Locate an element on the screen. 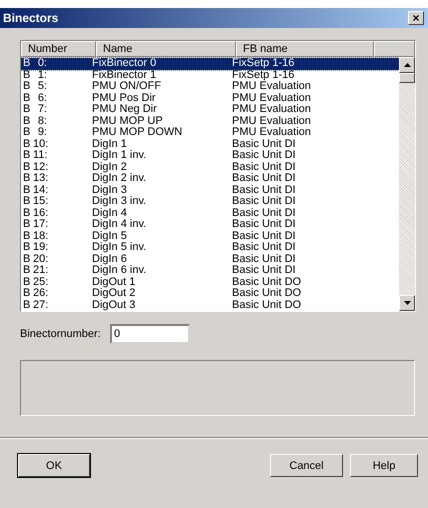  list-row: B 18: DigIn 5 Basic Unit DI is located at coordinates (210, 236).